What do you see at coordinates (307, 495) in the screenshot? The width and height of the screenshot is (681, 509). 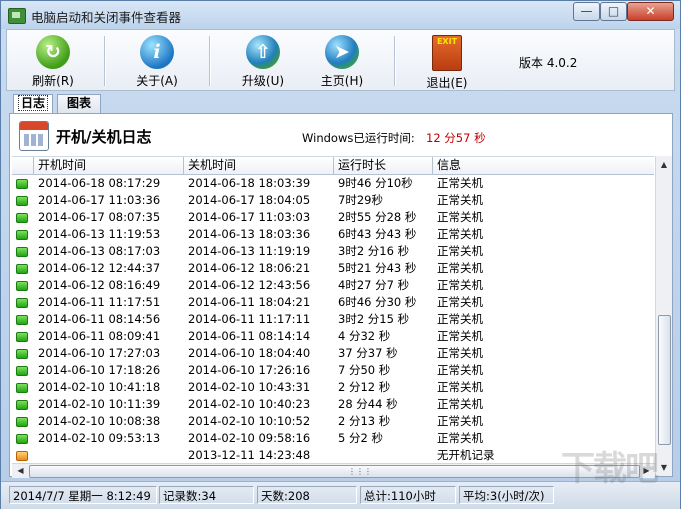 I see `status-days: 天数:208` at bounding box center [307, 495].